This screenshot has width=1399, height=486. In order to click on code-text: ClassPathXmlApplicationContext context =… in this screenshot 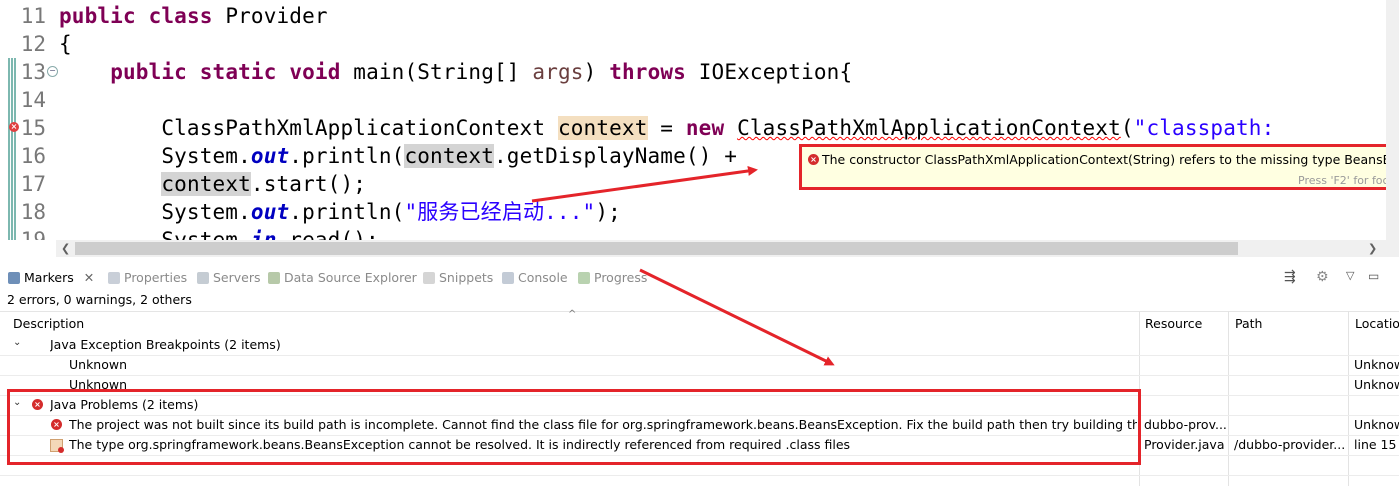, I will do `click(666, 128)`.